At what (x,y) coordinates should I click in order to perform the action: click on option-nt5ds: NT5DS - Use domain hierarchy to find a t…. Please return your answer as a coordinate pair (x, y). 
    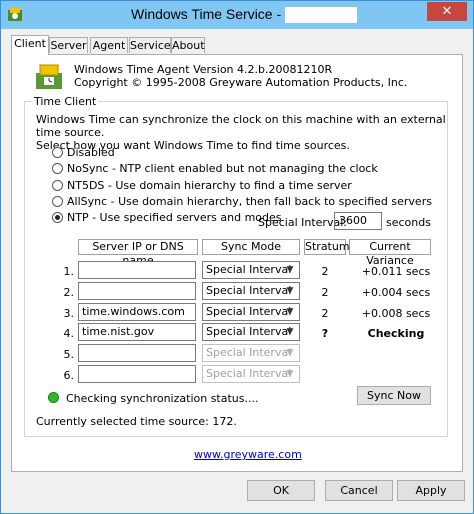
    Looking at the image, I should click on (202, 185).